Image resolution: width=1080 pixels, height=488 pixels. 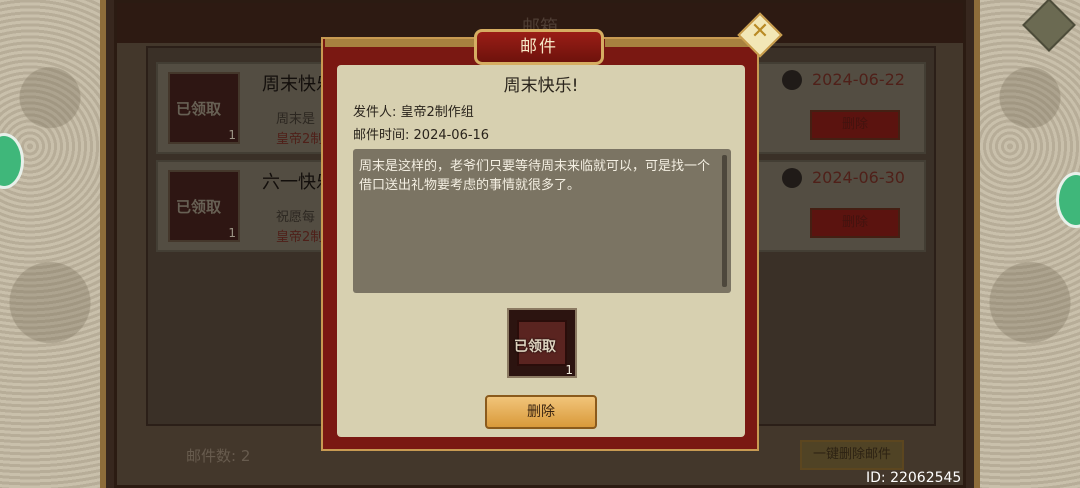 I want to click on modal-tab-title: 邮件, so click(x=539, y=47).